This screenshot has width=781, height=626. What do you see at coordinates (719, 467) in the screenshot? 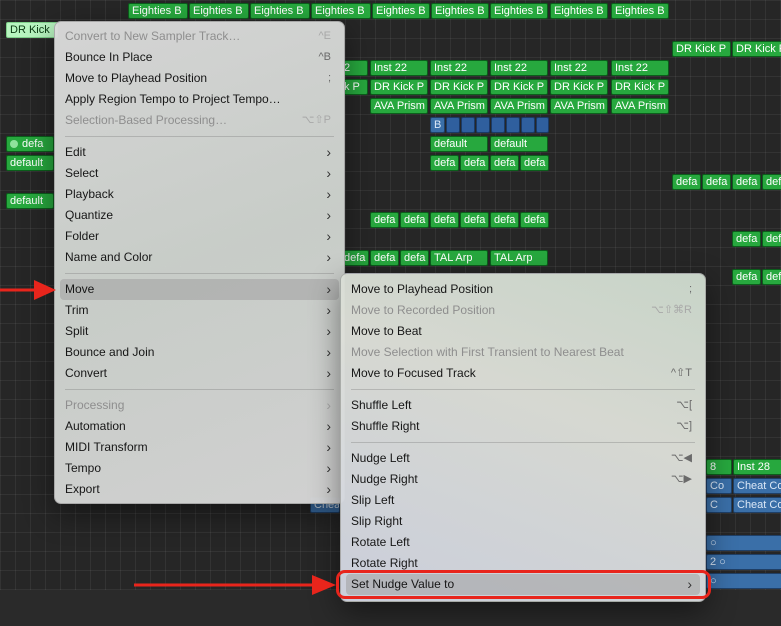
I see `region: 8` at bounding box center [719, 467].